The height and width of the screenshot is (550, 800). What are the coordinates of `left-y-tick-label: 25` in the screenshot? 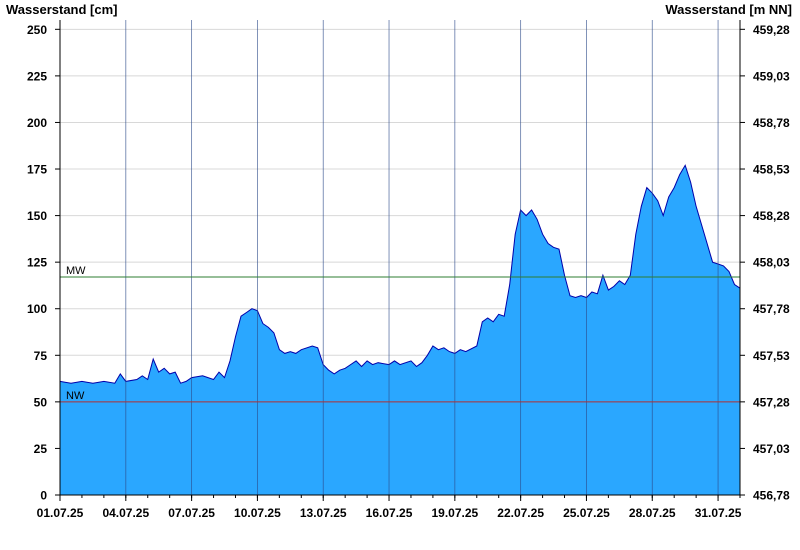 It's located at (41, 449).